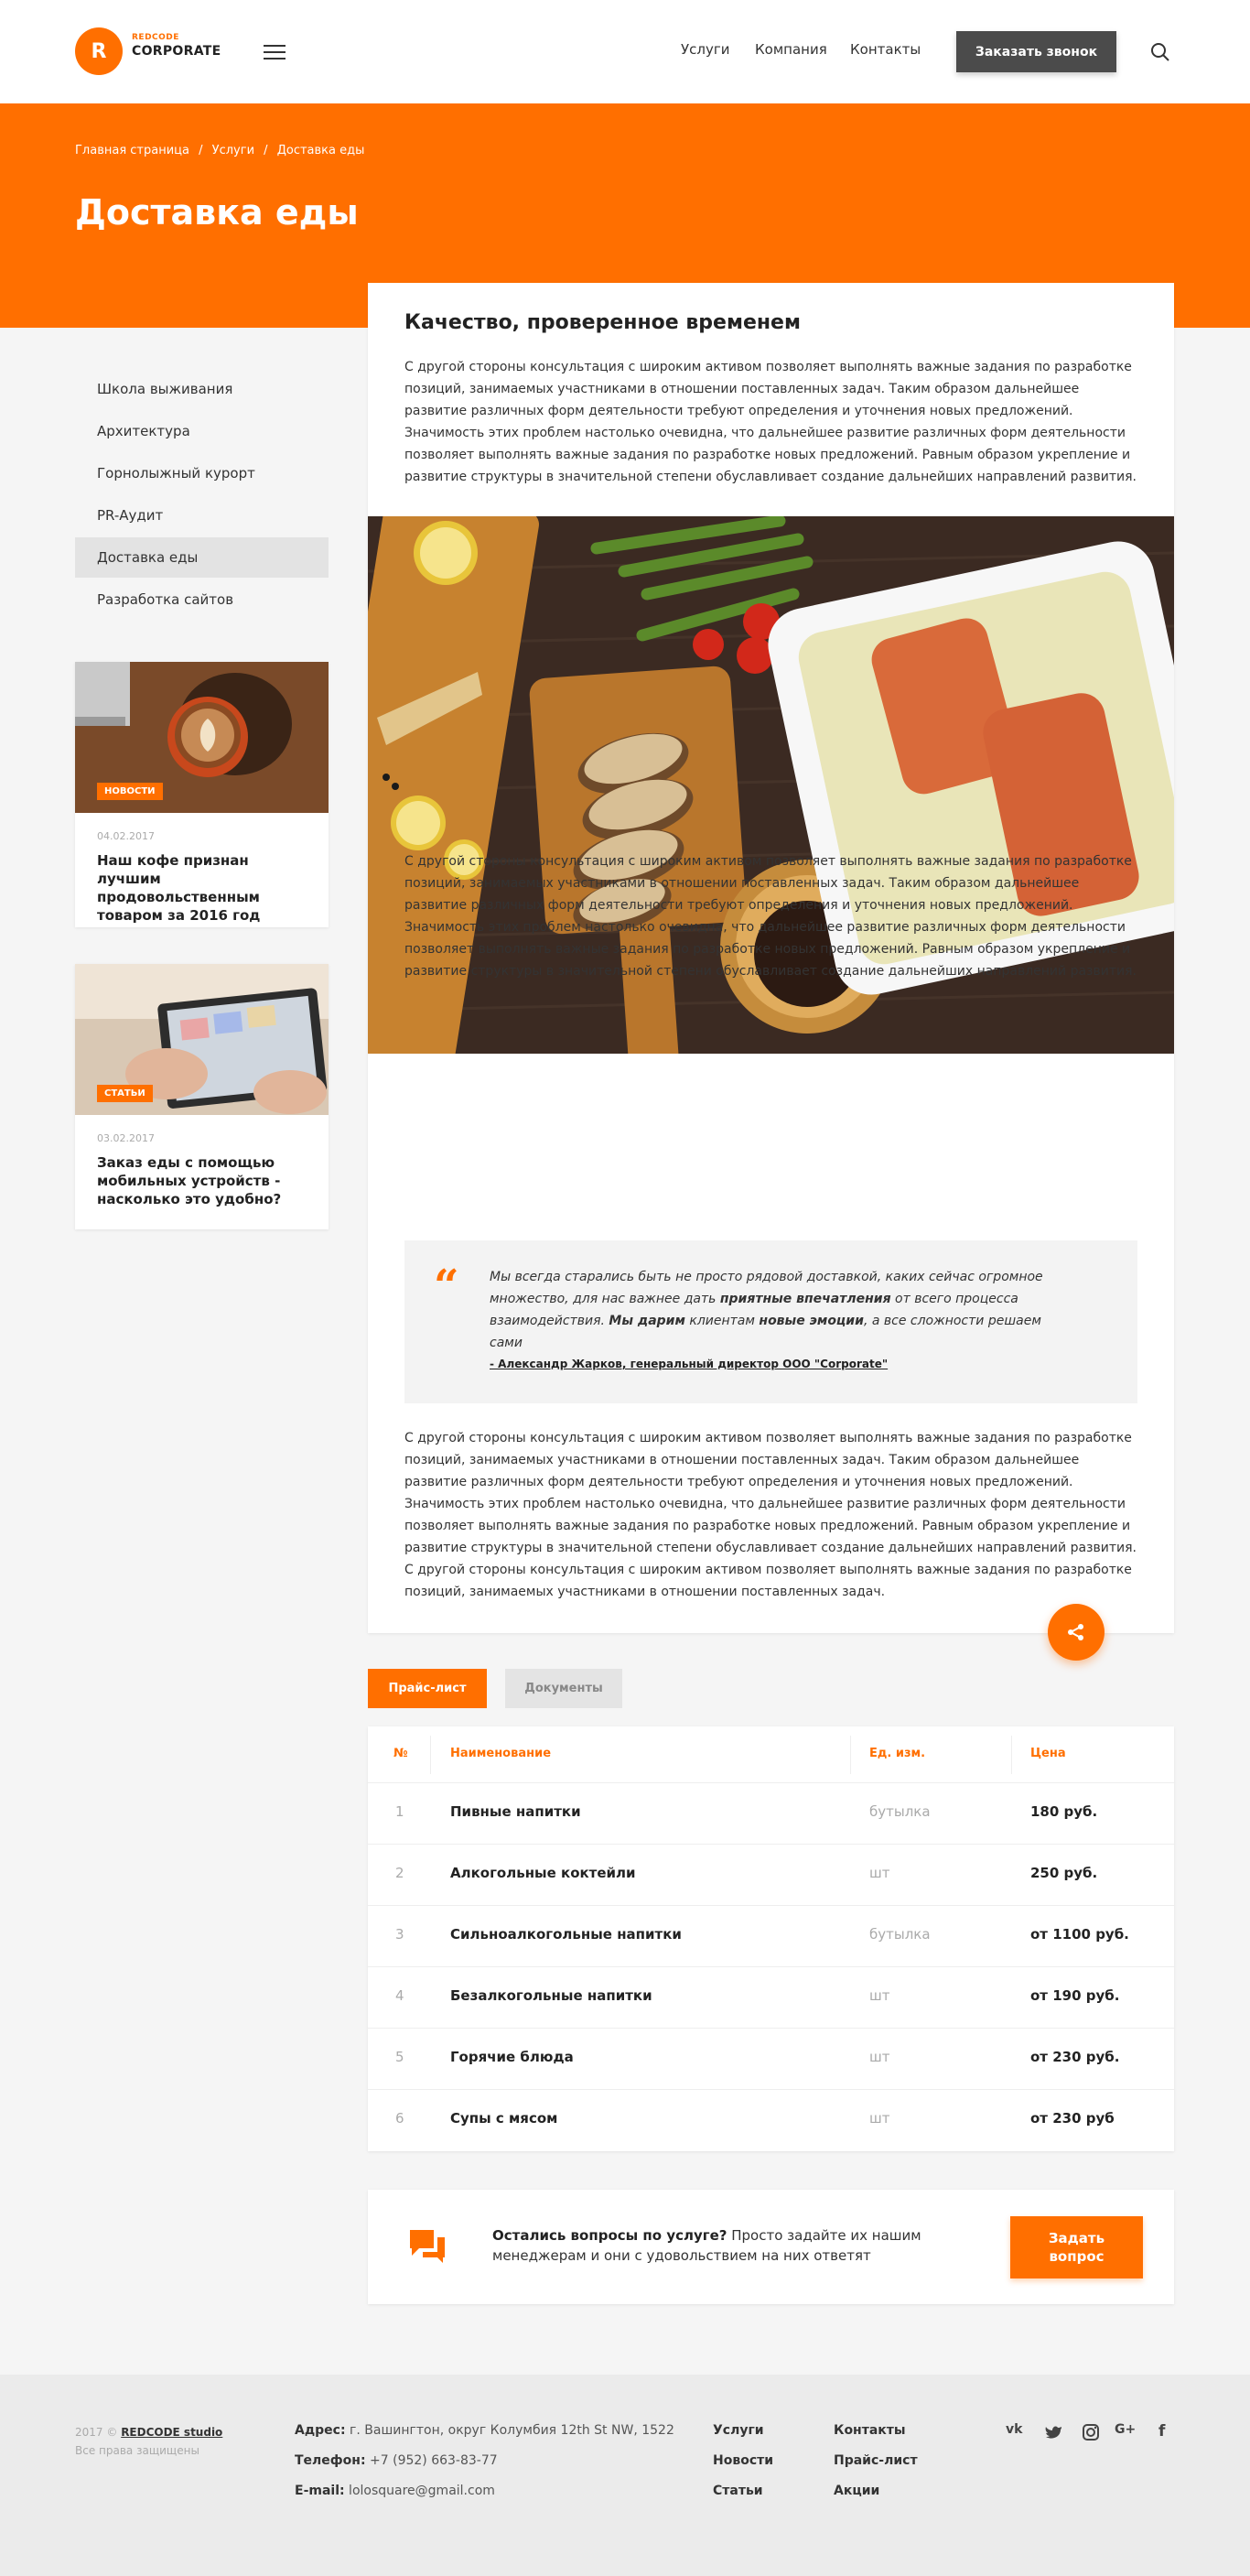 The height and width of the screenshot is (2576, 1250). What do you see at coordinates (603, 323) in the screenshot?
I see `content-heading: Качество, проверенное временем` at bounding box center [603, 323].